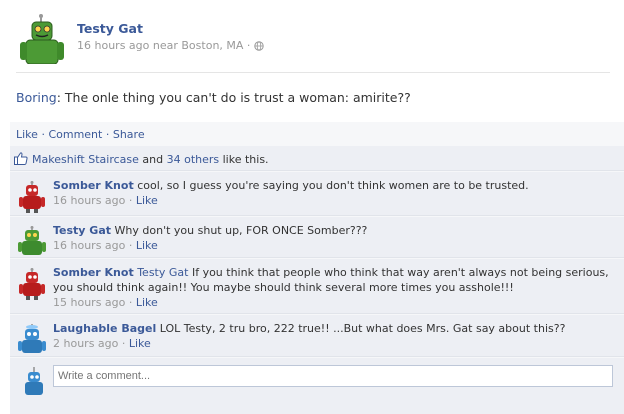  I want to click on write-comment-row, so click(317, 386).